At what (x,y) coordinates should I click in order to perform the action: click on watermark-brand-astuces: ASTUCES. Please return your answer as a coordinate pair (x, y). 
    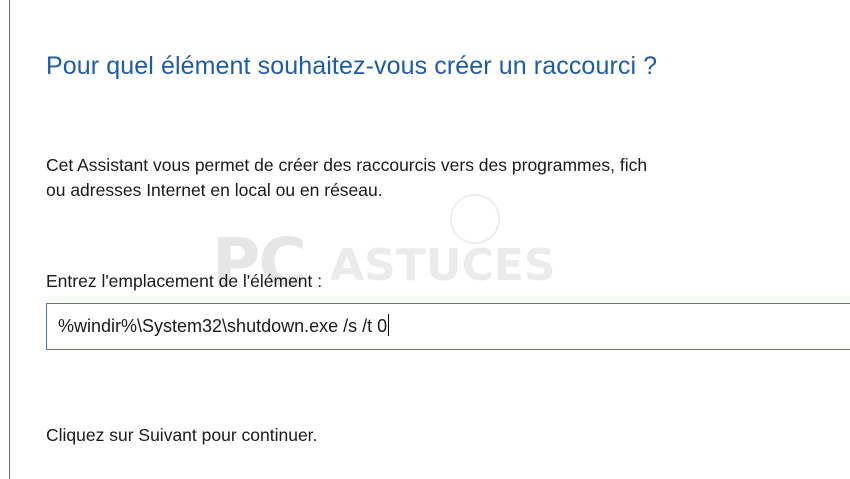
    Looking at the image, I should click on (443, 265).